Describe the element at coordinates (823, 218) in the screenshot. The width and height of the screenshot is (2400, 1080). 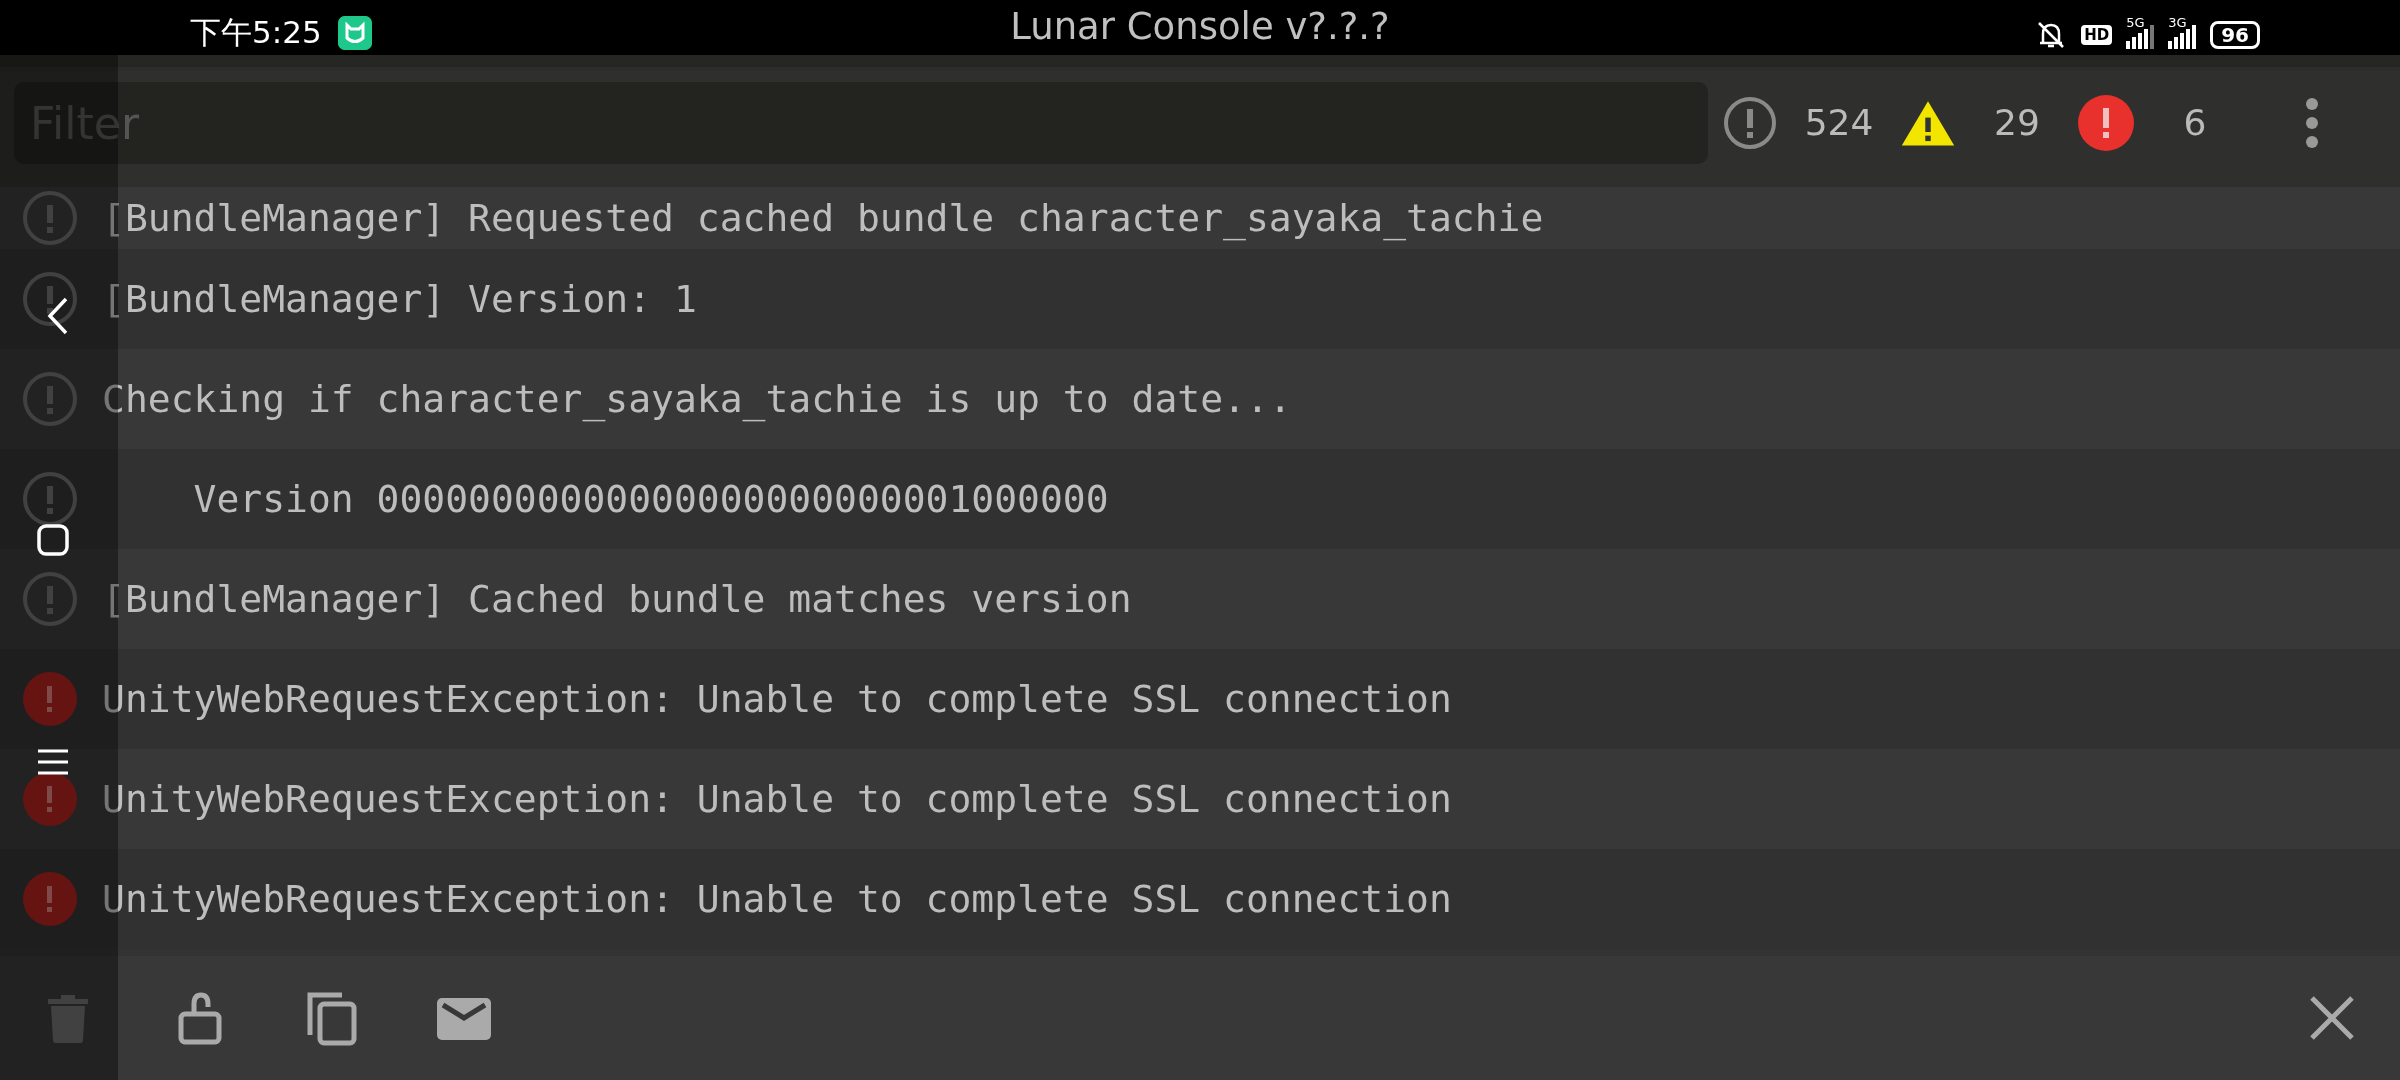
I see `log-message: [BundleManager] Requested cached bundle character_sayaka_tachie` at that location.